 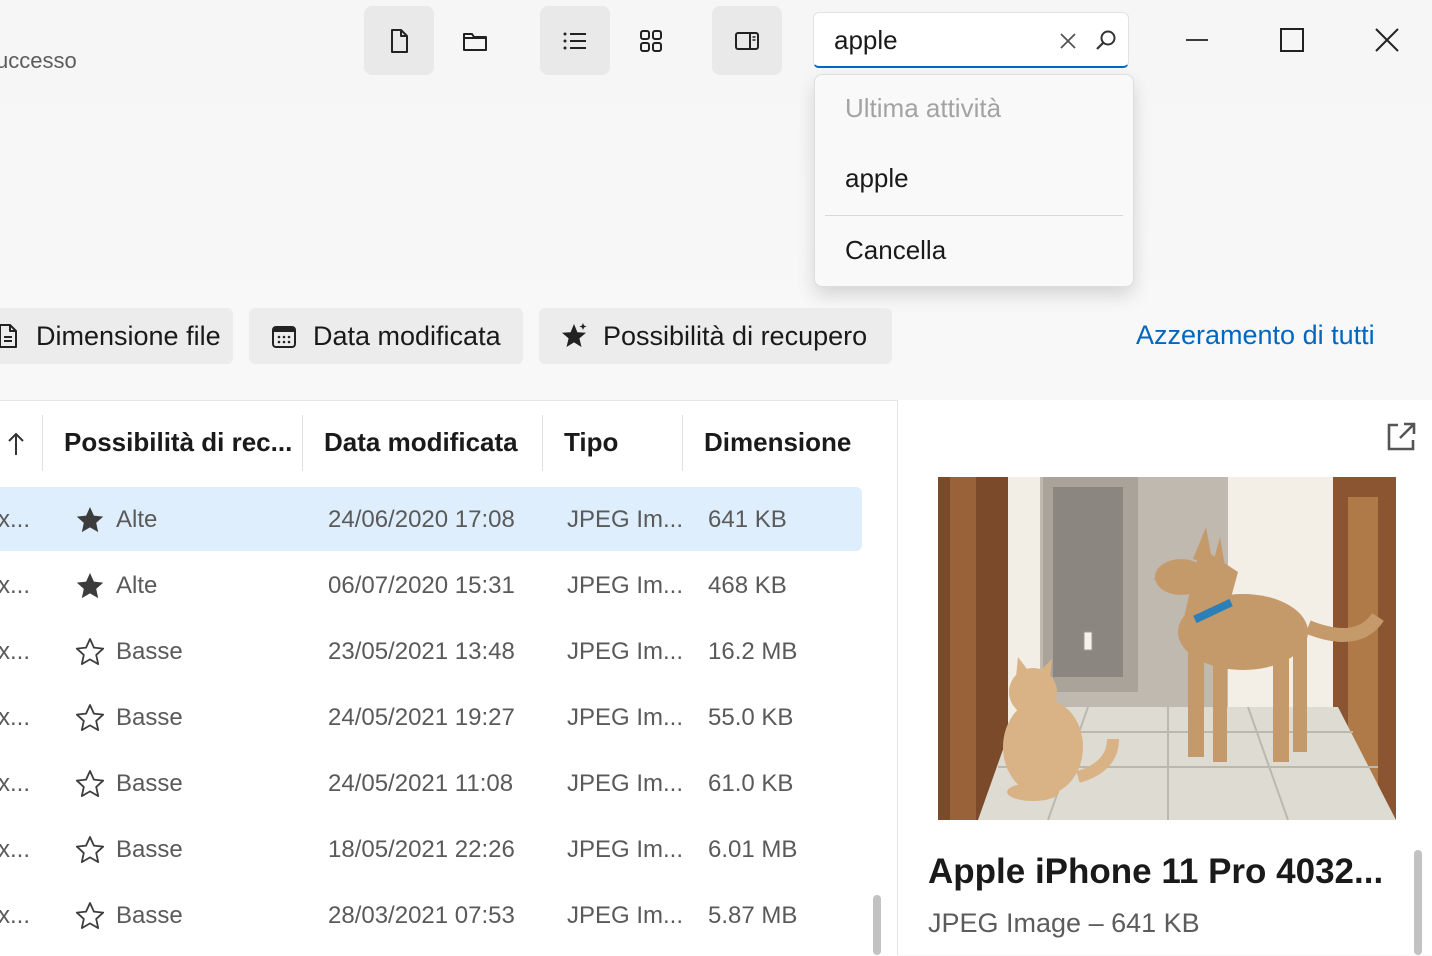 What do you see at coordinates (574, 335) in the screenshot?
I see `star-sparkle-icon` at bounding box center [574, 335].